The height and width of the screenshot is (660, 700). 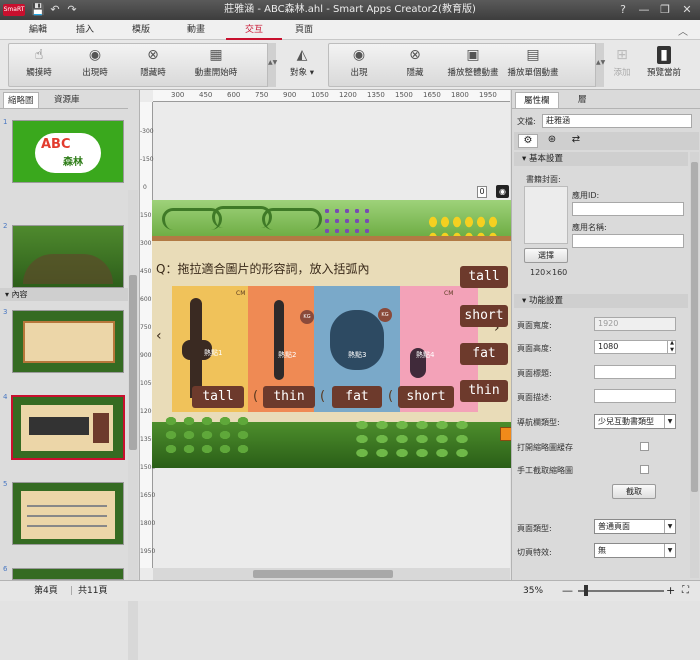 What do you see at coordinates (628, 241) in the screenshot?
I see `app-name-field` at bounding box center [628, 241].